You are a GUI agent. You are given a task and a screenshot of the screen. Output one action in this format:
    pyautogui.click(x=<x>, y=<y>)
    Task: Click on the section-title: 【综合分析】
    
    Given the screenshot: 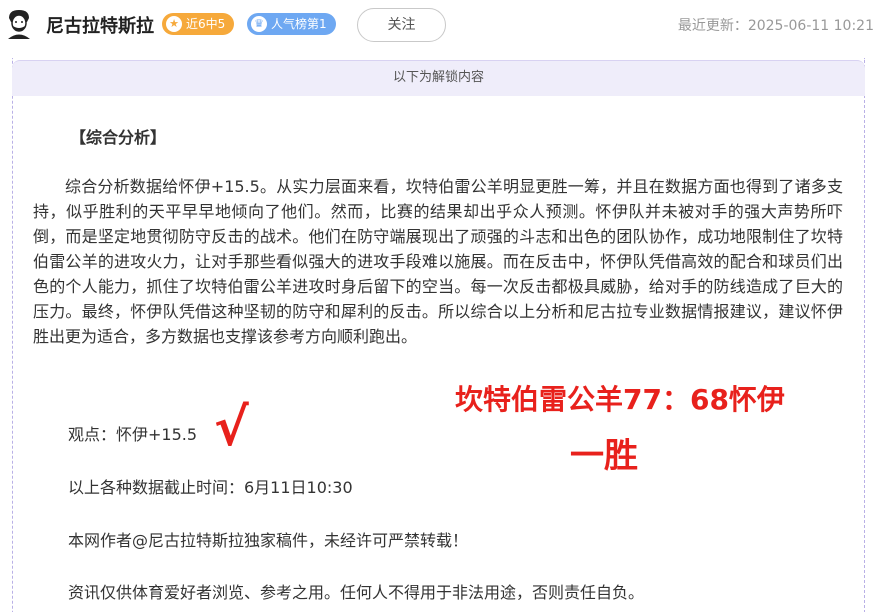 What is the action you would take?
    pyautogui.click(x=118, y=137)
    